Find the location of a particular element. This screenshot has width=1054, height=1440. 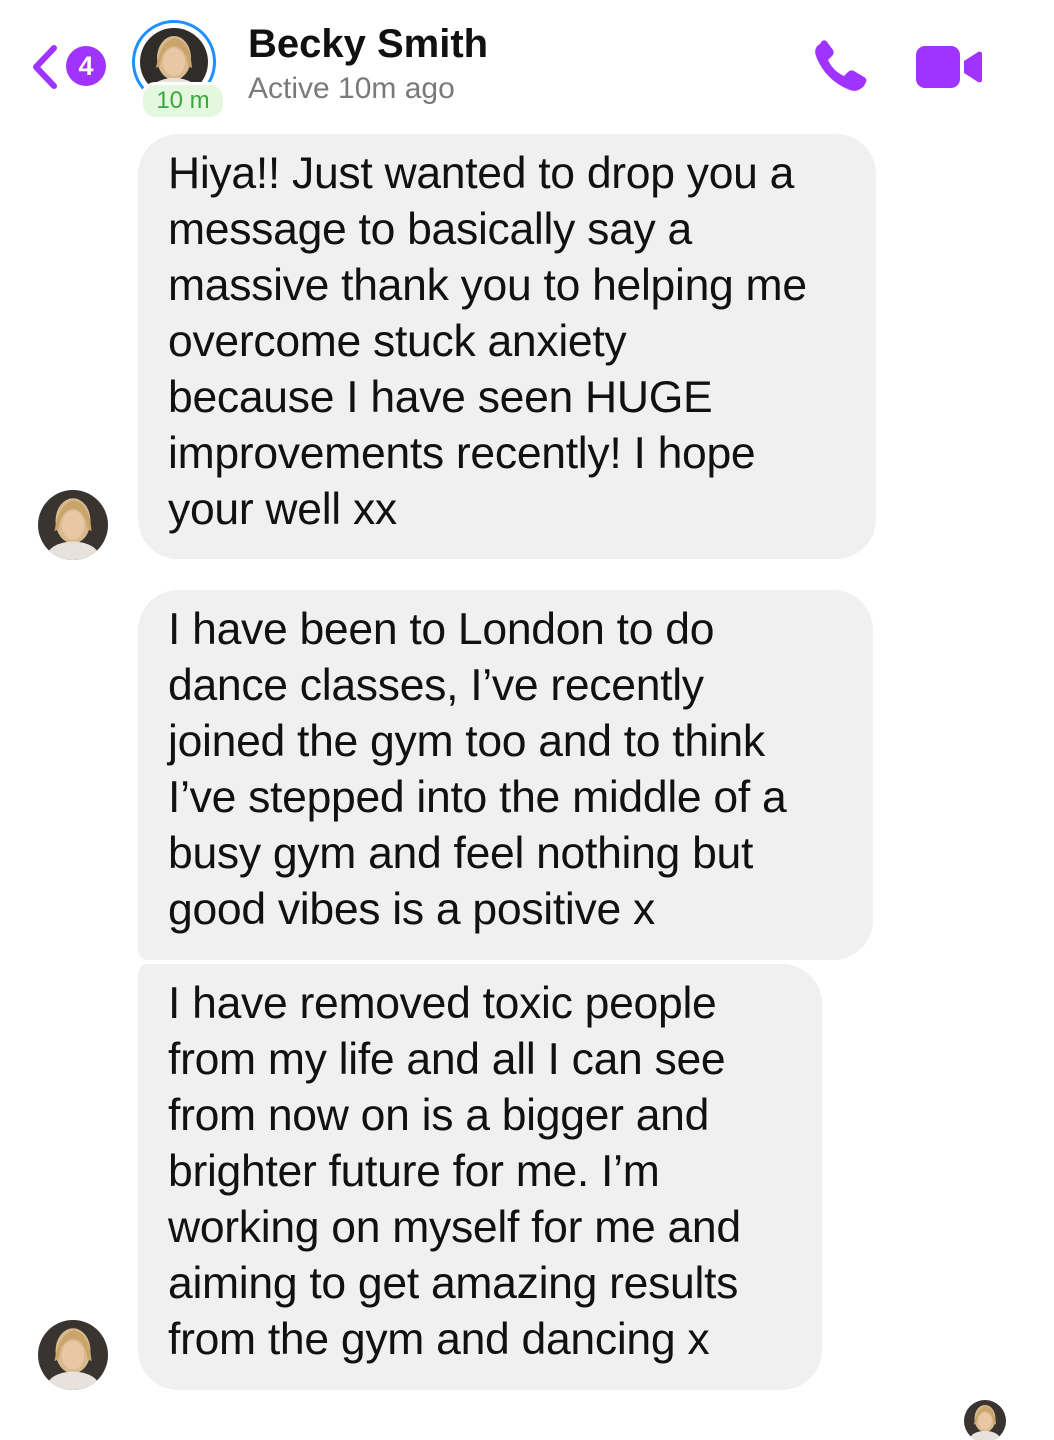

contact-avatar-button: 10 m is located at coordinates (179, 70).